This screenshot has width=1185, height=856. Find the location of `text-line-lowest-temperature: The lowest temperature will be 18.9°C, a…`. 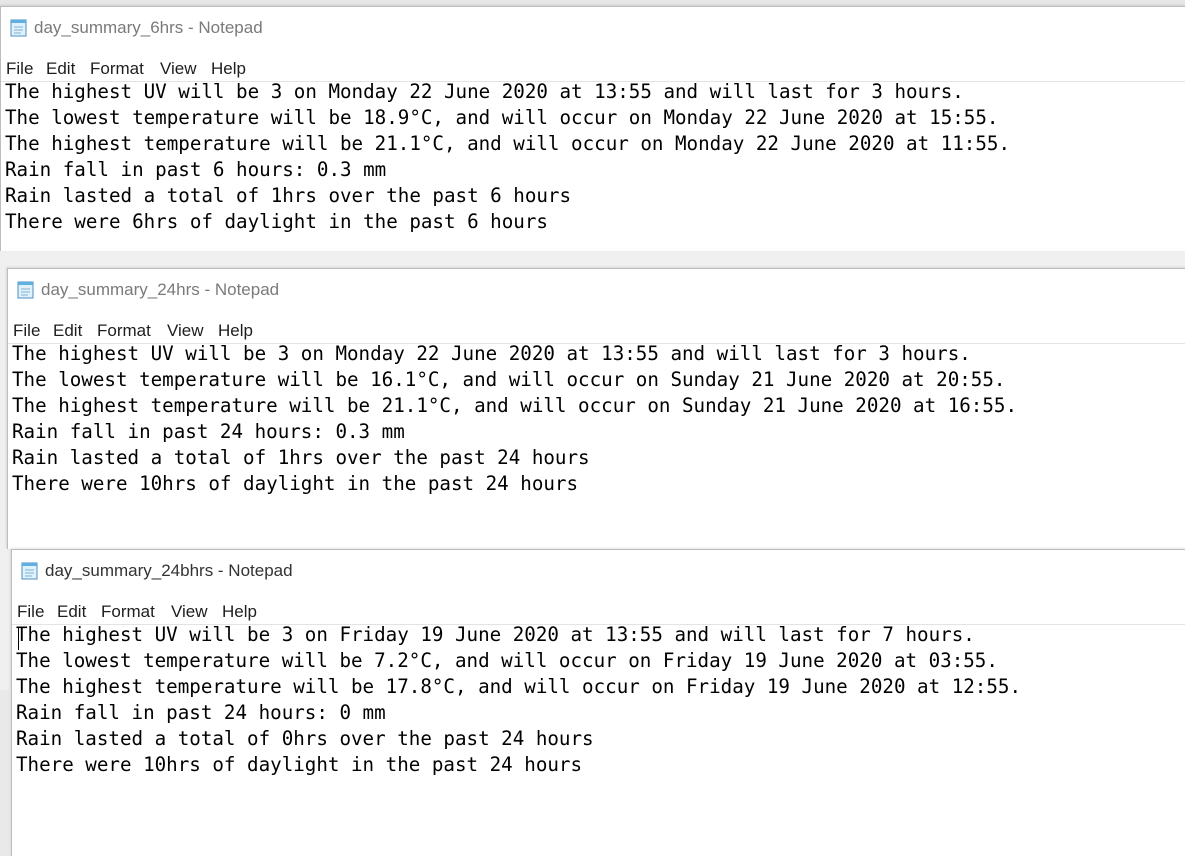

text-line-lowest-temperature: The lowest temperature will be 18.9°C, a… is located at coordinates (502, 117).